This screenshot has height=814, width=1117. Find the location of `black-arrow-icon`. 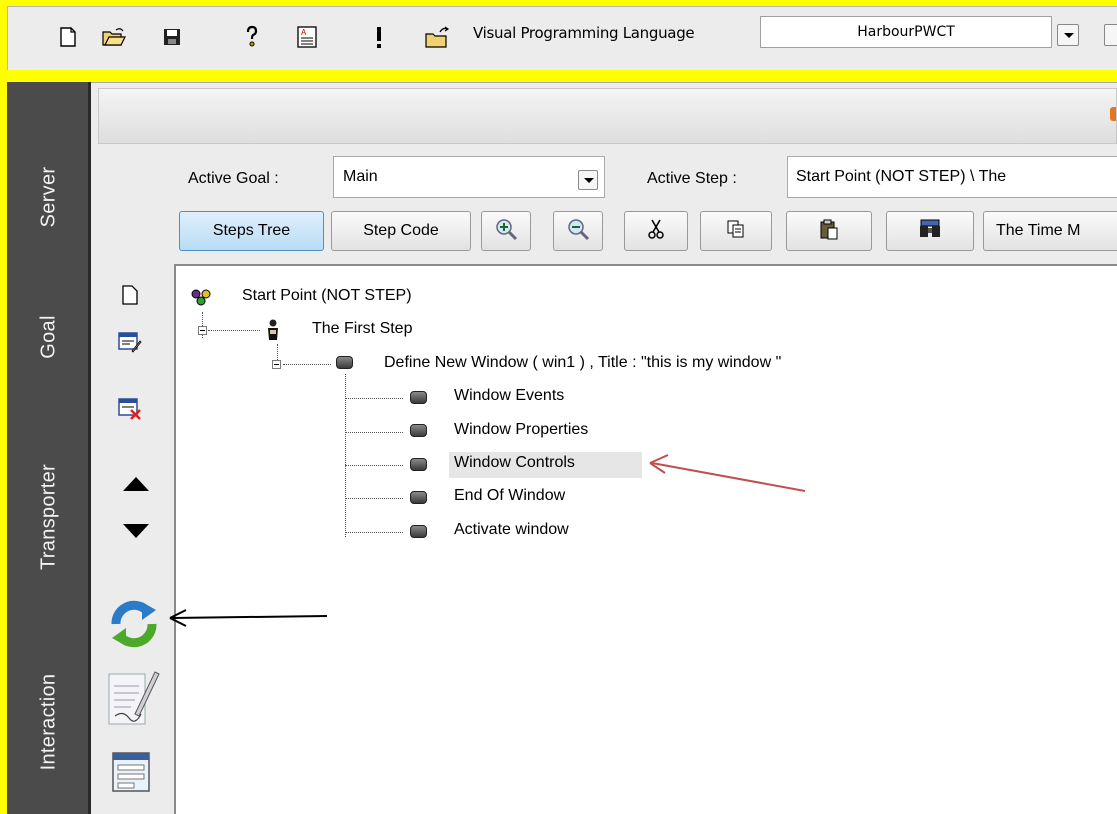

black-arrow-icon is located at coordinates (248, 618).